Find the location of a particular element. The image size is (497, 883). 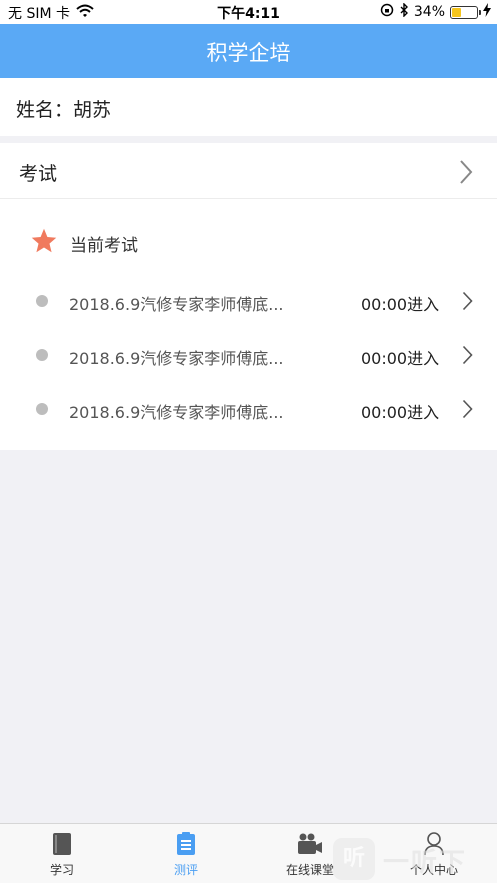

tab-study: 学习 is located at coordinates (62, 853).